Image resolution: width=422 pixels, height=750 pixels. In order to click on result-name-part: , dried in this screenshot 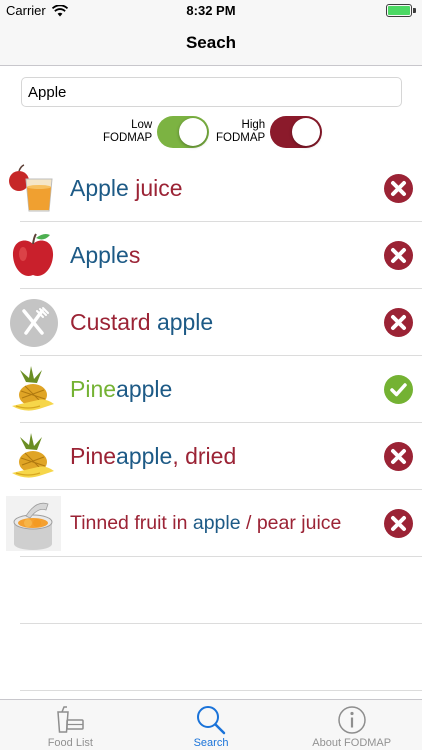, I will do `click(204, 456)`.